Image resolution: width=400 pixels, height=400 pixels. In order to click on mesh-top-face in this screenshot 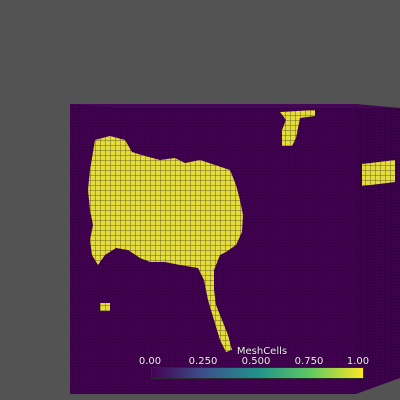, I will do `click(235, 106)`.